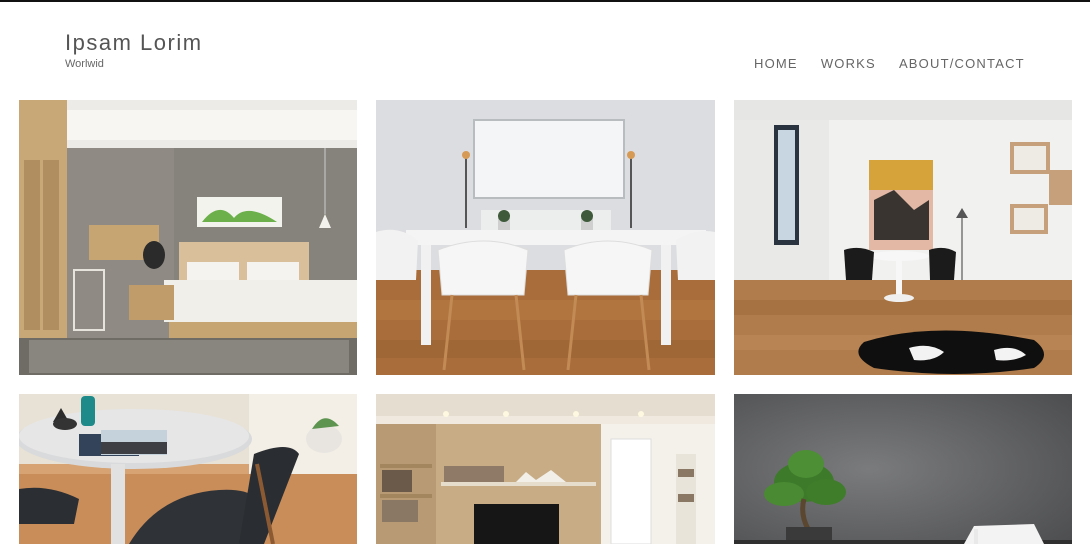 The width and height of the screenshot is (1090, 544). What do you see at coordinates (776, 63) in the screenshot?
I see `nav-home-link: HOME` at bounding box center [776, 63].